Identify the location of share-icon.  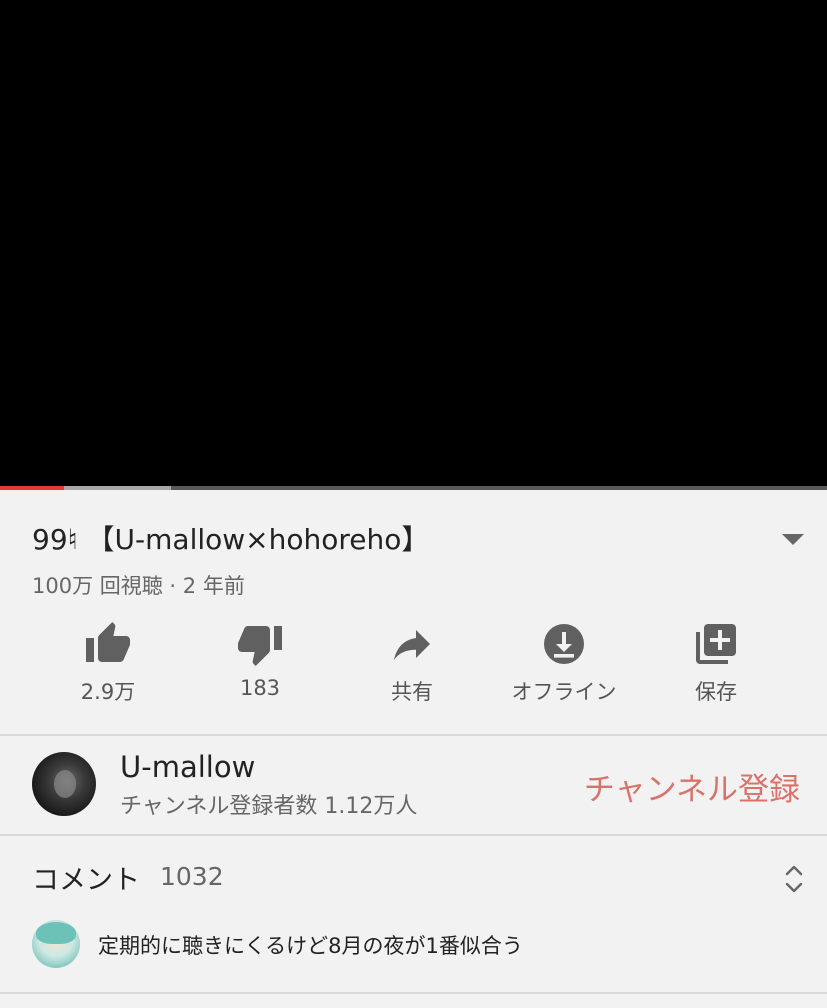
(412, 644).